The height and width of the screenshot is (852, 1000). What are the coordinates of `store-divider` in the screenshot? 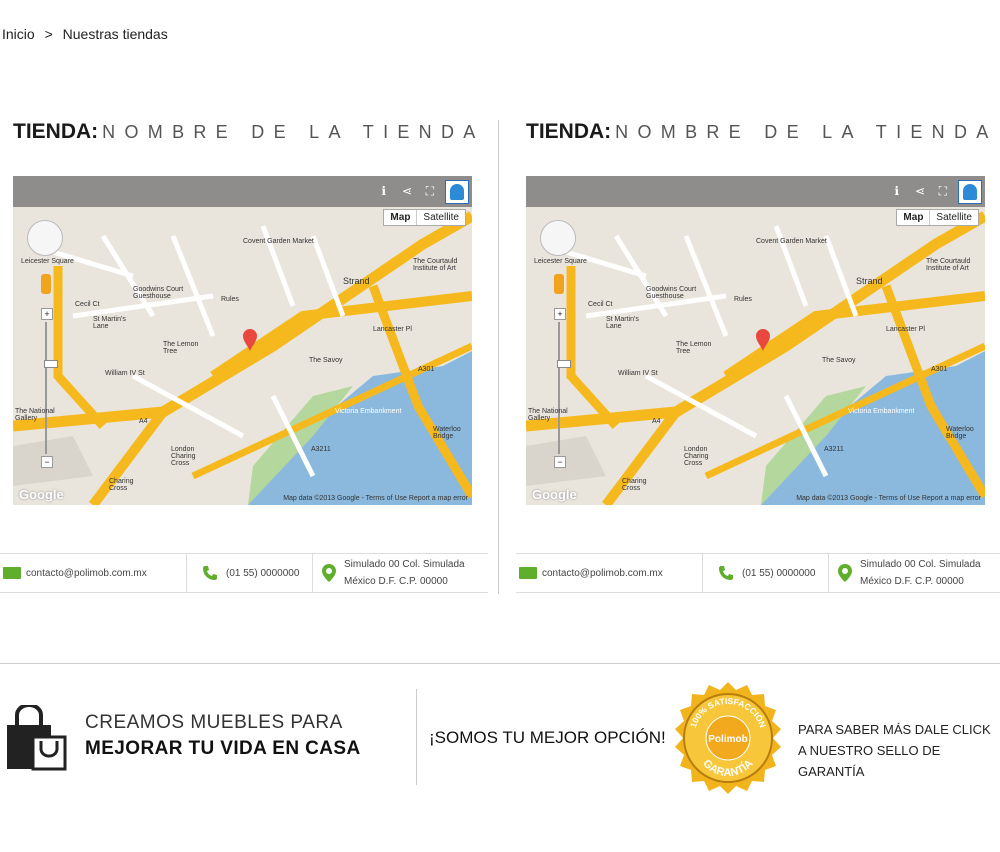 It's located at (498, 357).